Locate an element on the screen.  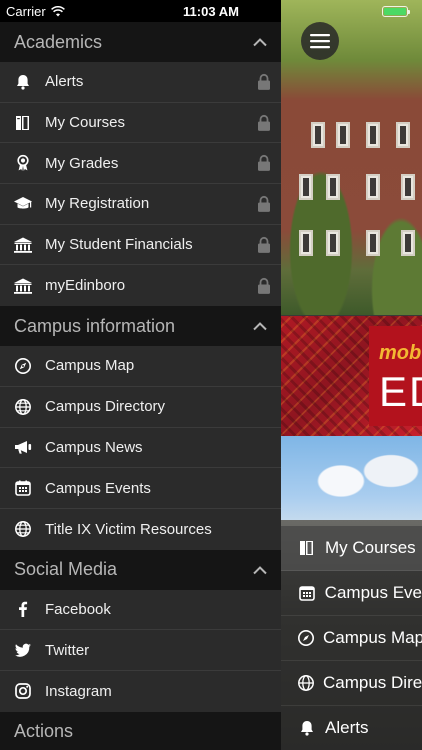
menu-item-alerts: Alerts is located at coordinates (140, 82).